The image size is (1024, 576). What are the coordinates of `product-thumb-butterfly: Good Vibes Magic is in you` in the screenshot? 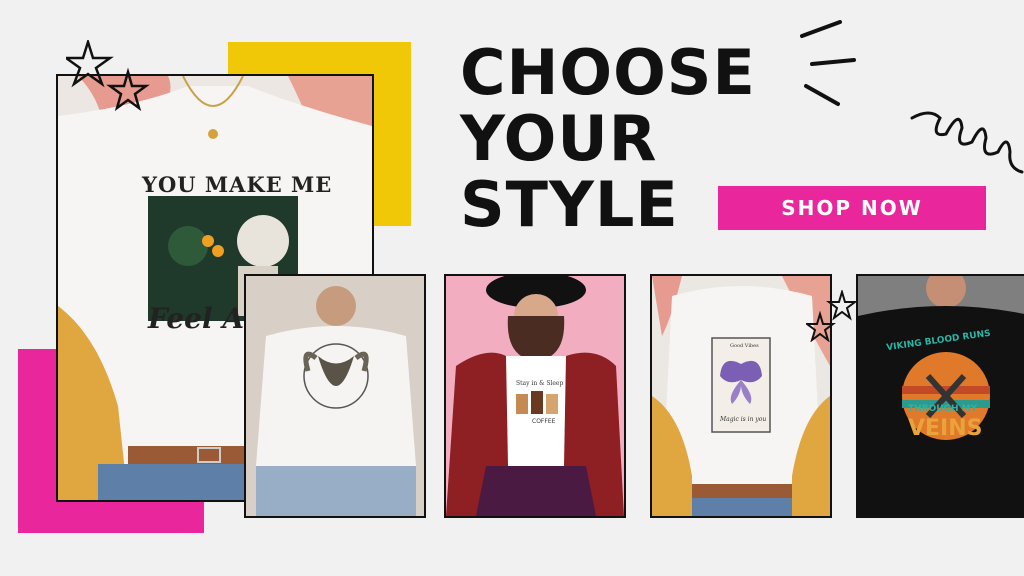 It's located at (741, 396).